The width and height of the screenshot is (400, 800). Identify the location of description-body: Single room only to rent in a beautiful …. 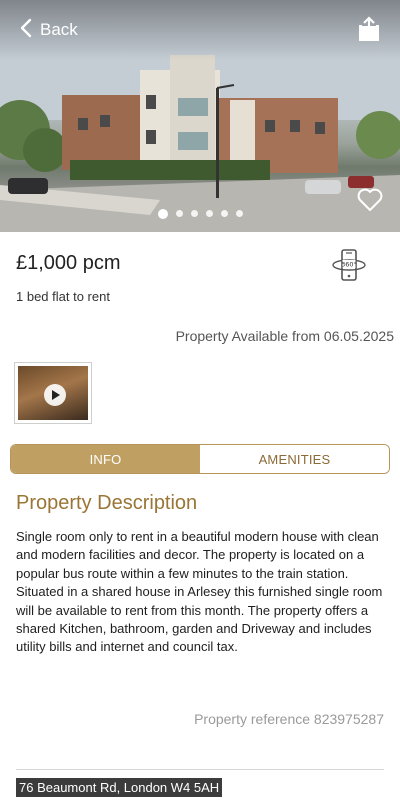
(199, 592).